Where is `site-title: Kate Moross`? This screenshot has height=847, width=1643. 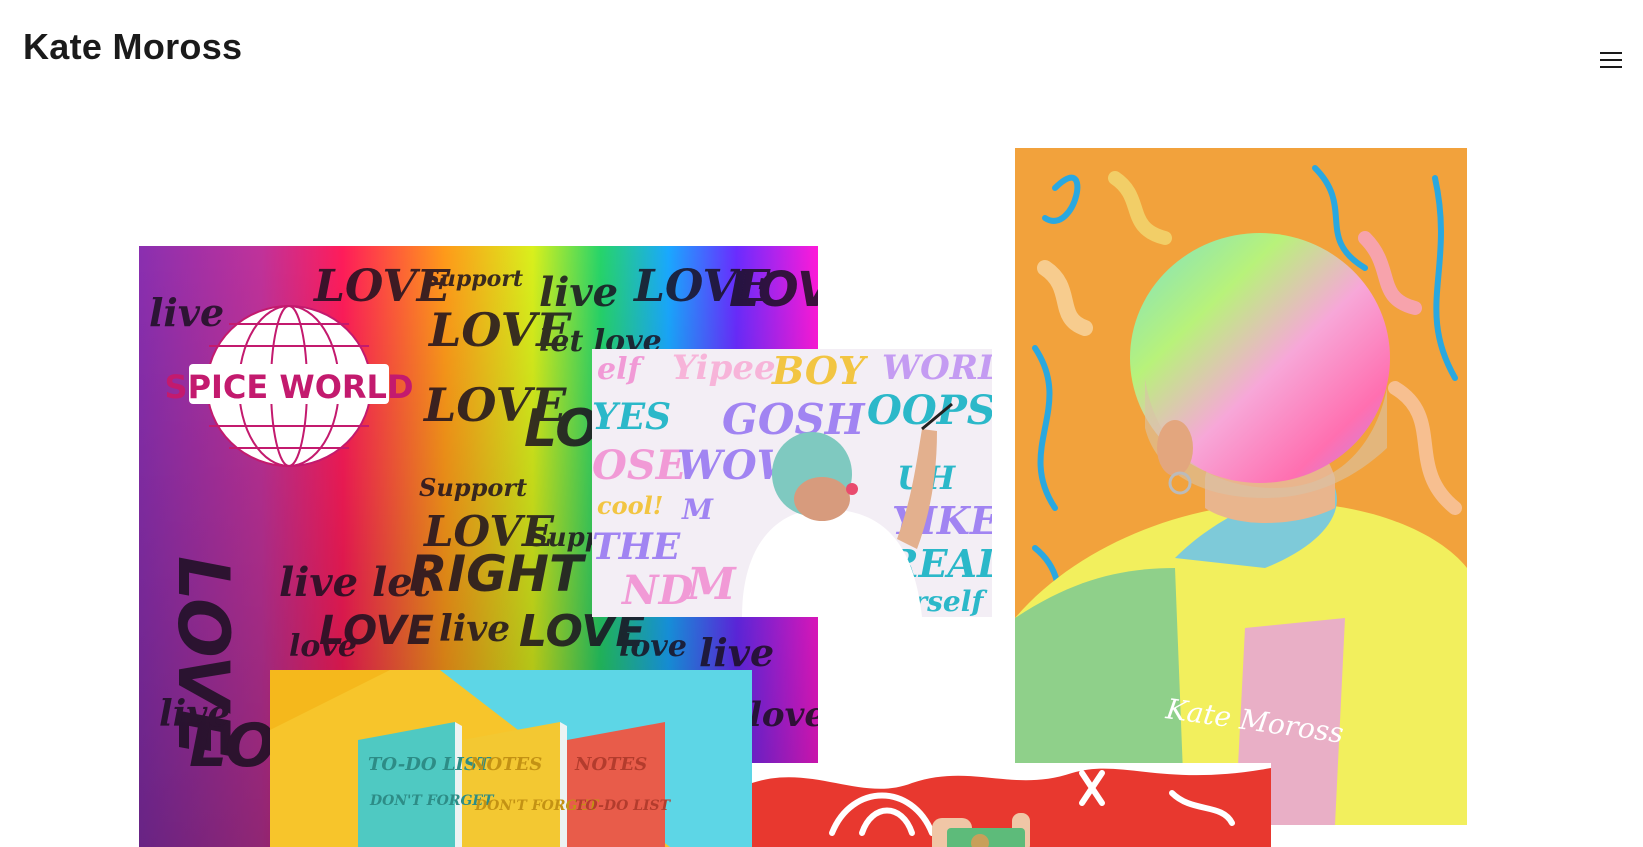 site-title: Kate Moross is located at coordinates (132, 47).